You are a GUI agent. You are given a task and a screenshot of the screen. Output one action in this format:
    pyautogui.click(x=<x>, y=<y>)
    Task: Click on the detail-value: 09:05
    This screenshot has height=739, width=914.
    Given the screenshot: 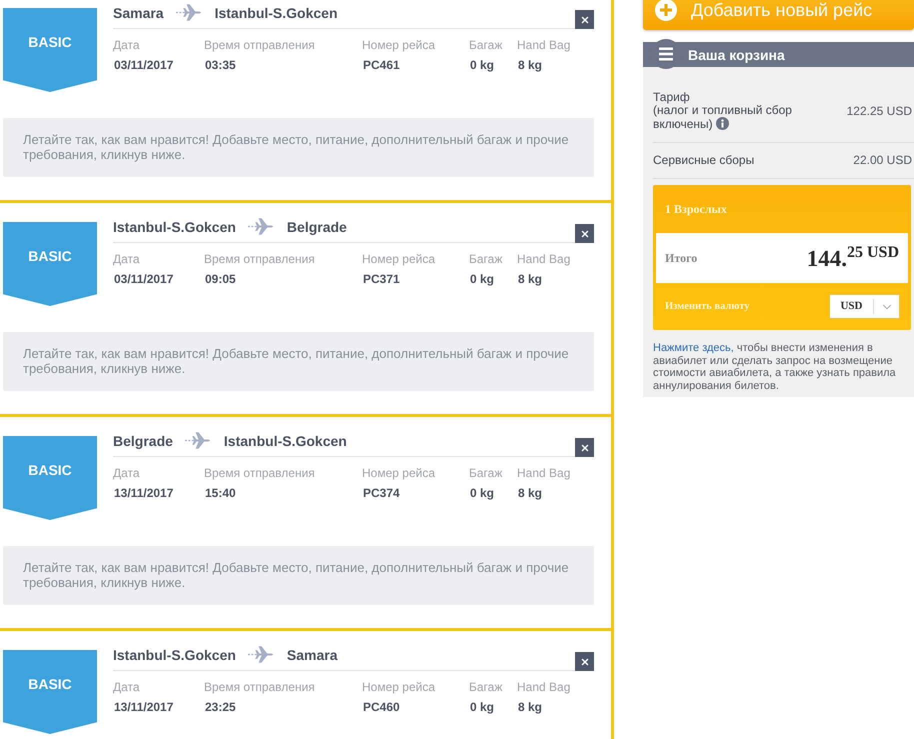 What is the action you would take?
    pyautogui.click(x=220, y=279)
    